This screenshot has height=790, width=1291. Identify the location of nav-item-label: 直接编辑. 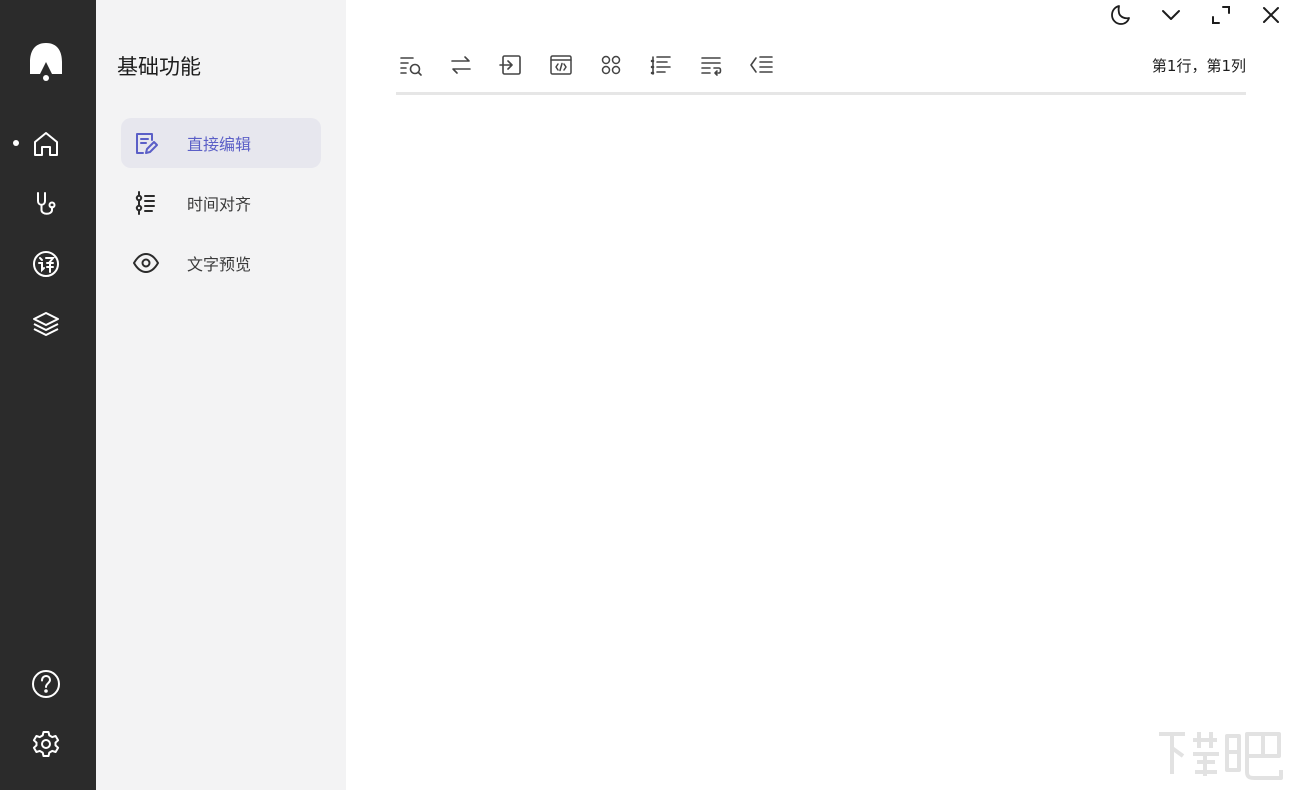
(219, 144).